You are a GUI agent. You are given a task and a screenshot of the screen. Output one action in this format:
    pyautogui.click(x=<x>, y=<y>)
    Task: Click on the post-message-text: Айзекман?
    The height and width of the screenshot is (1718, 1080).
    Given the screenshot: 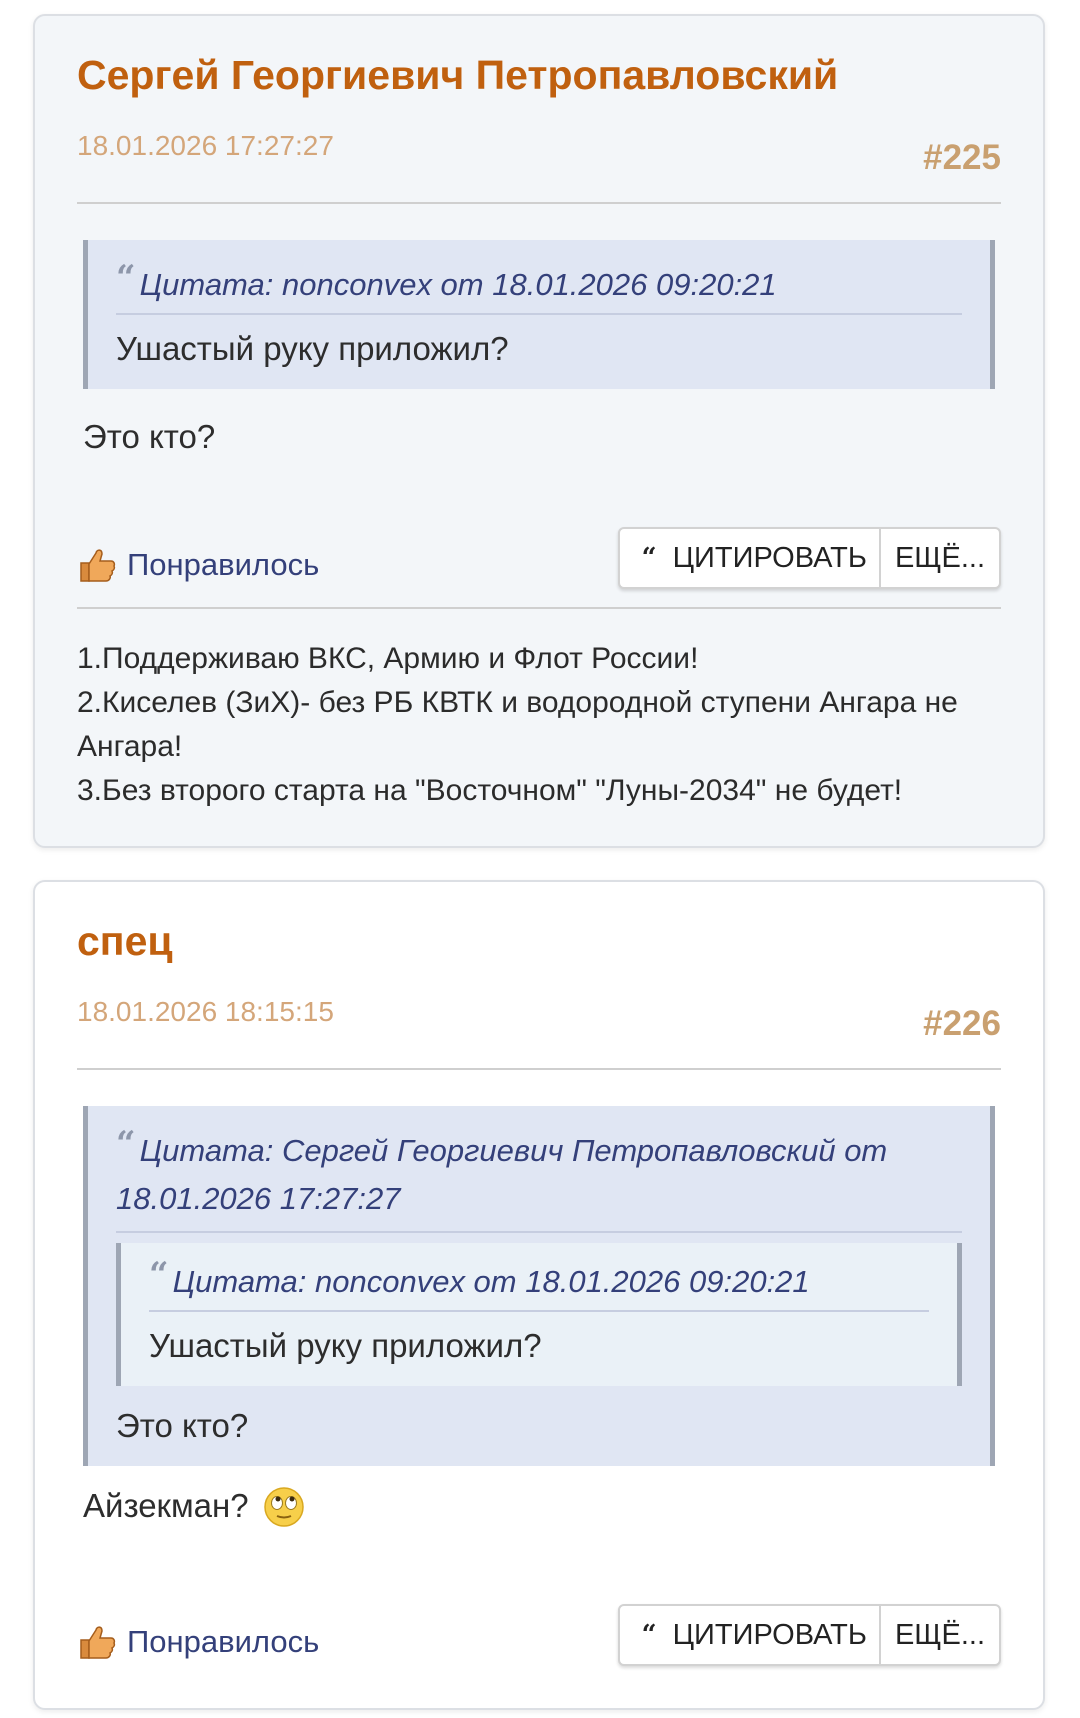 What is the action you would take?
    pyautogui.click(x=166, y=1505)
    